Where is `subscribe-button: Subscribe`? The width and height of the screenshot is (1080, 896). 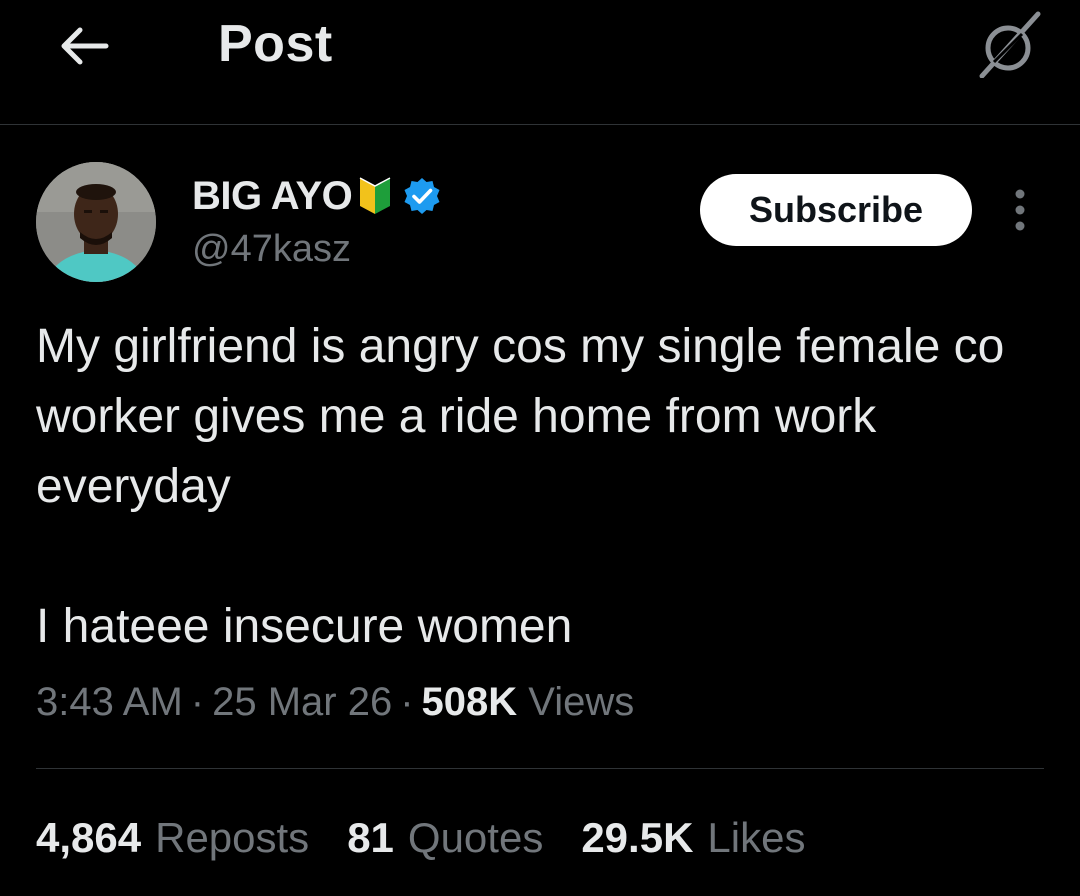 subscribe-button: Subscribe is located at coordinates (836, 210).